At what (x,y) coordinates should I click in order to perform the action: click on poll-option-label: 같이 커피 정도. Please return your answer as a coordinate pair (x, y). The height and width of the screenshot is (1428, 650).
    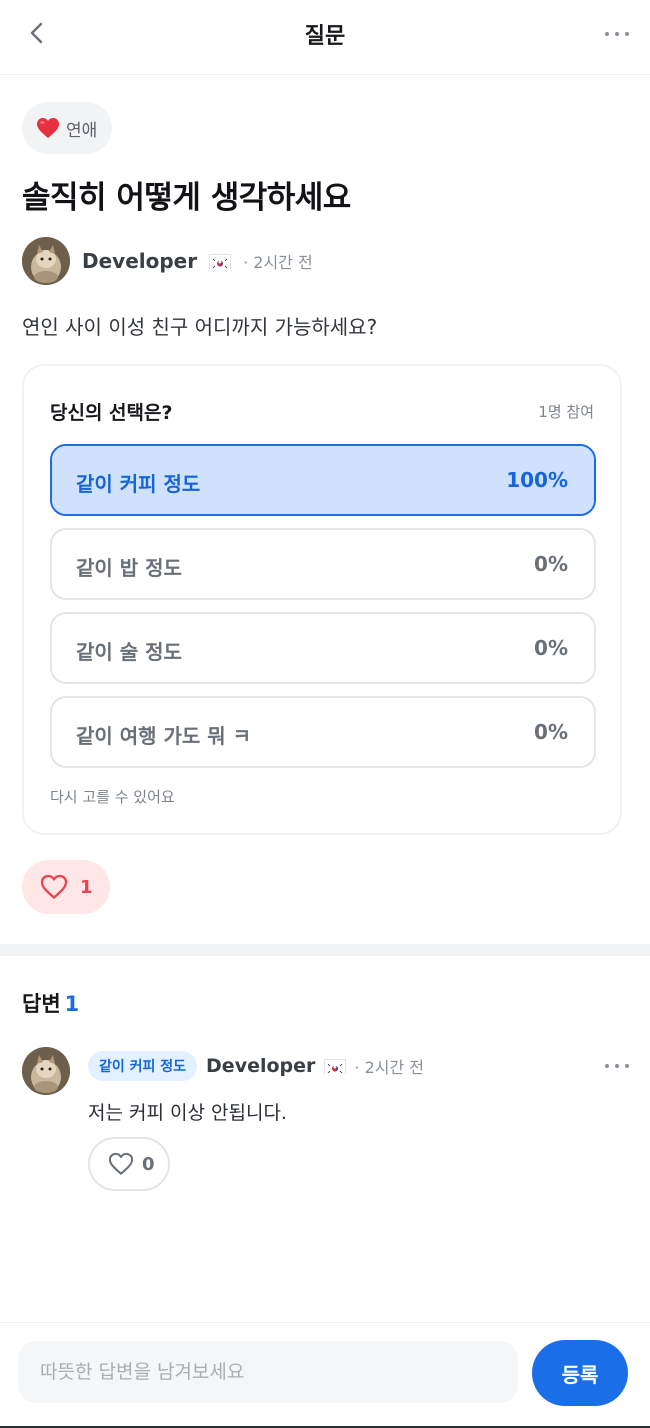
    Looking at the image, I should click on (138, 484).